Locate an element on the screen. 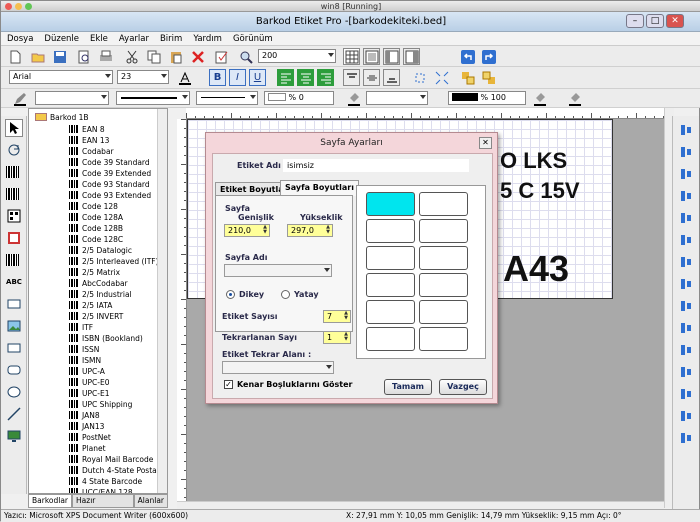 The height and width of the screenshot is (522, 700). tab-barkodlar: Barkodlar is located at coordinates (50, 501).